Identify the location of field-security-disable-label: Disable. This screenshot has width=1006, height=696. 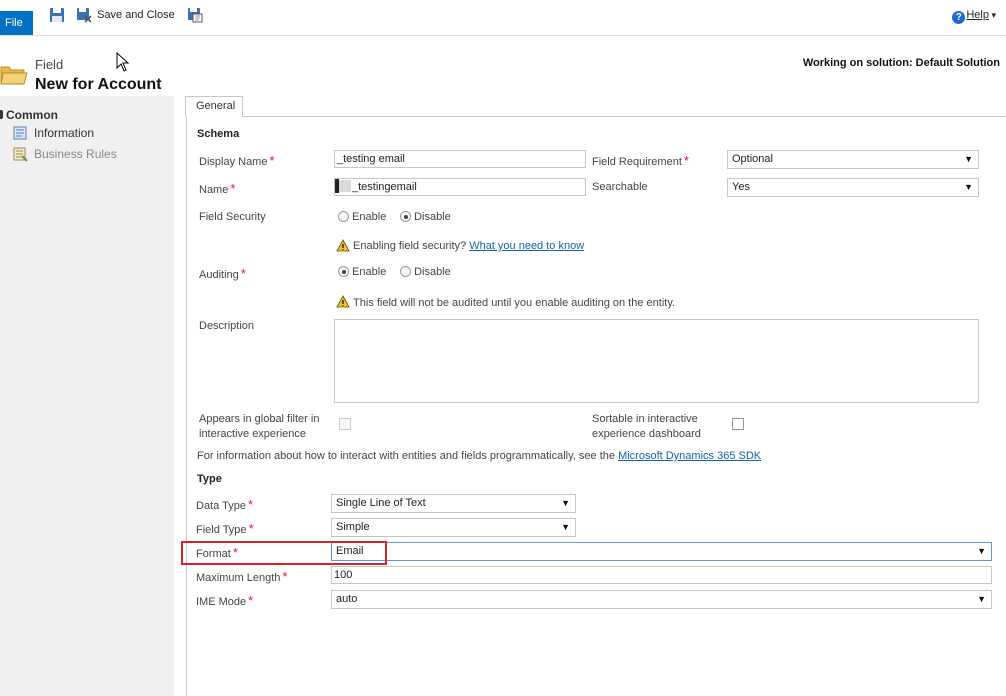
(432, 217).